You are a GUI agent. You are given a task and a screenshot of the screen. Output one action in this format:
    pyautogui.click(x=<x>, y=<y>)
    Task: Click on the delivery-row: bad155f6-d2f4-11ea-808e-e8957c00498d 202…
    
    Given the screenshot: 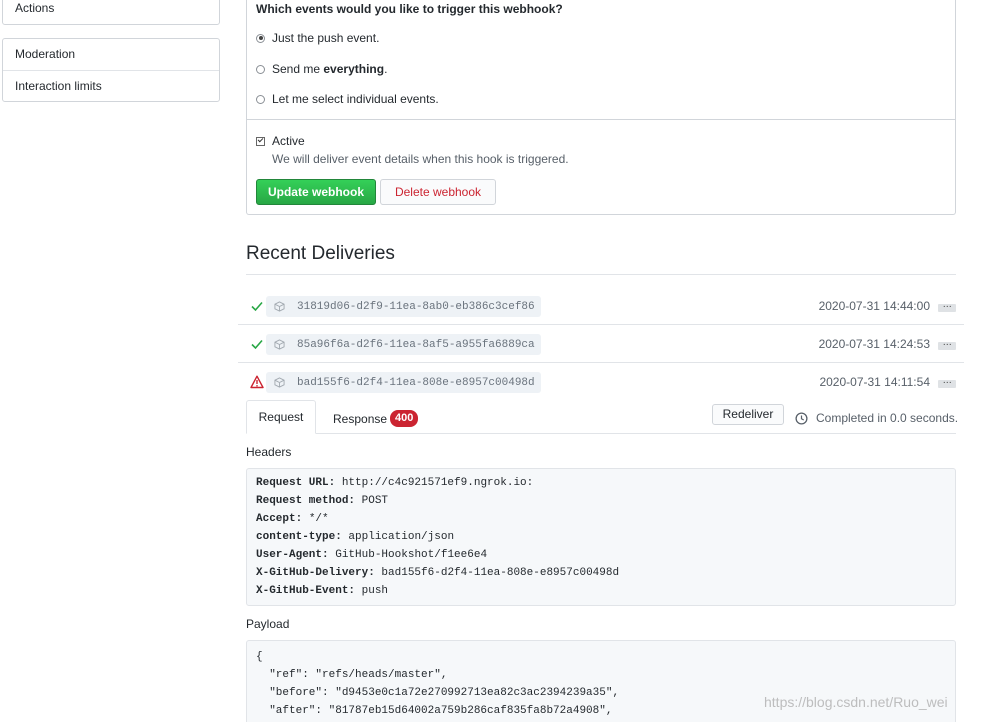 What is the action you would take?
    pyautogui.click(x=601, y=382)
    